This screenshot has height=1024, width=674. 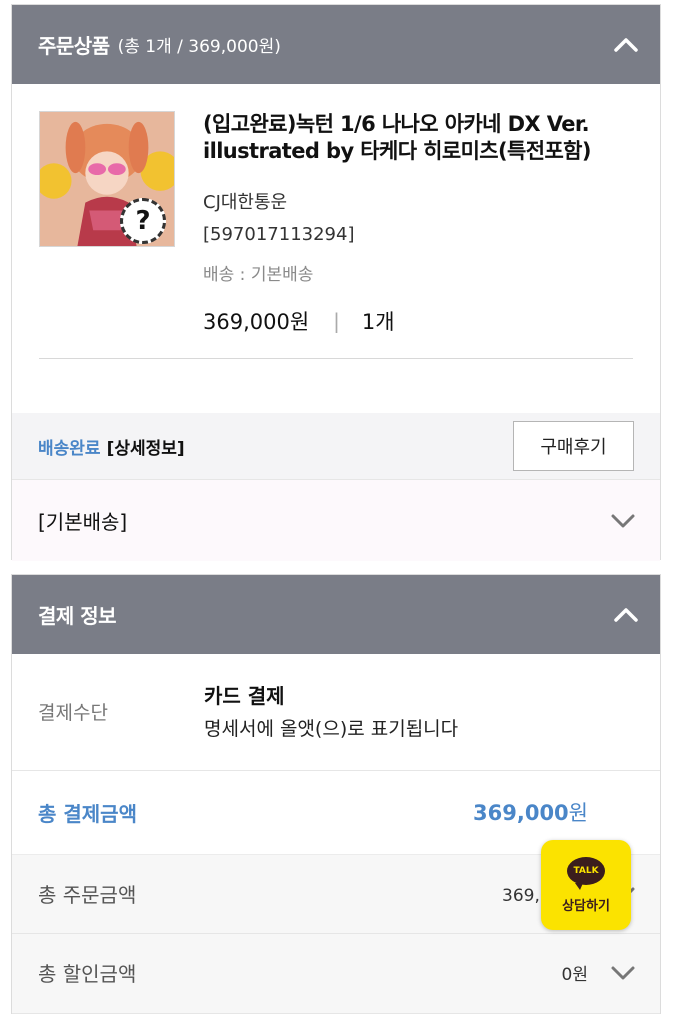 I want to click on total-payment-label: 총 결제금액, so click(x=87, y=814).